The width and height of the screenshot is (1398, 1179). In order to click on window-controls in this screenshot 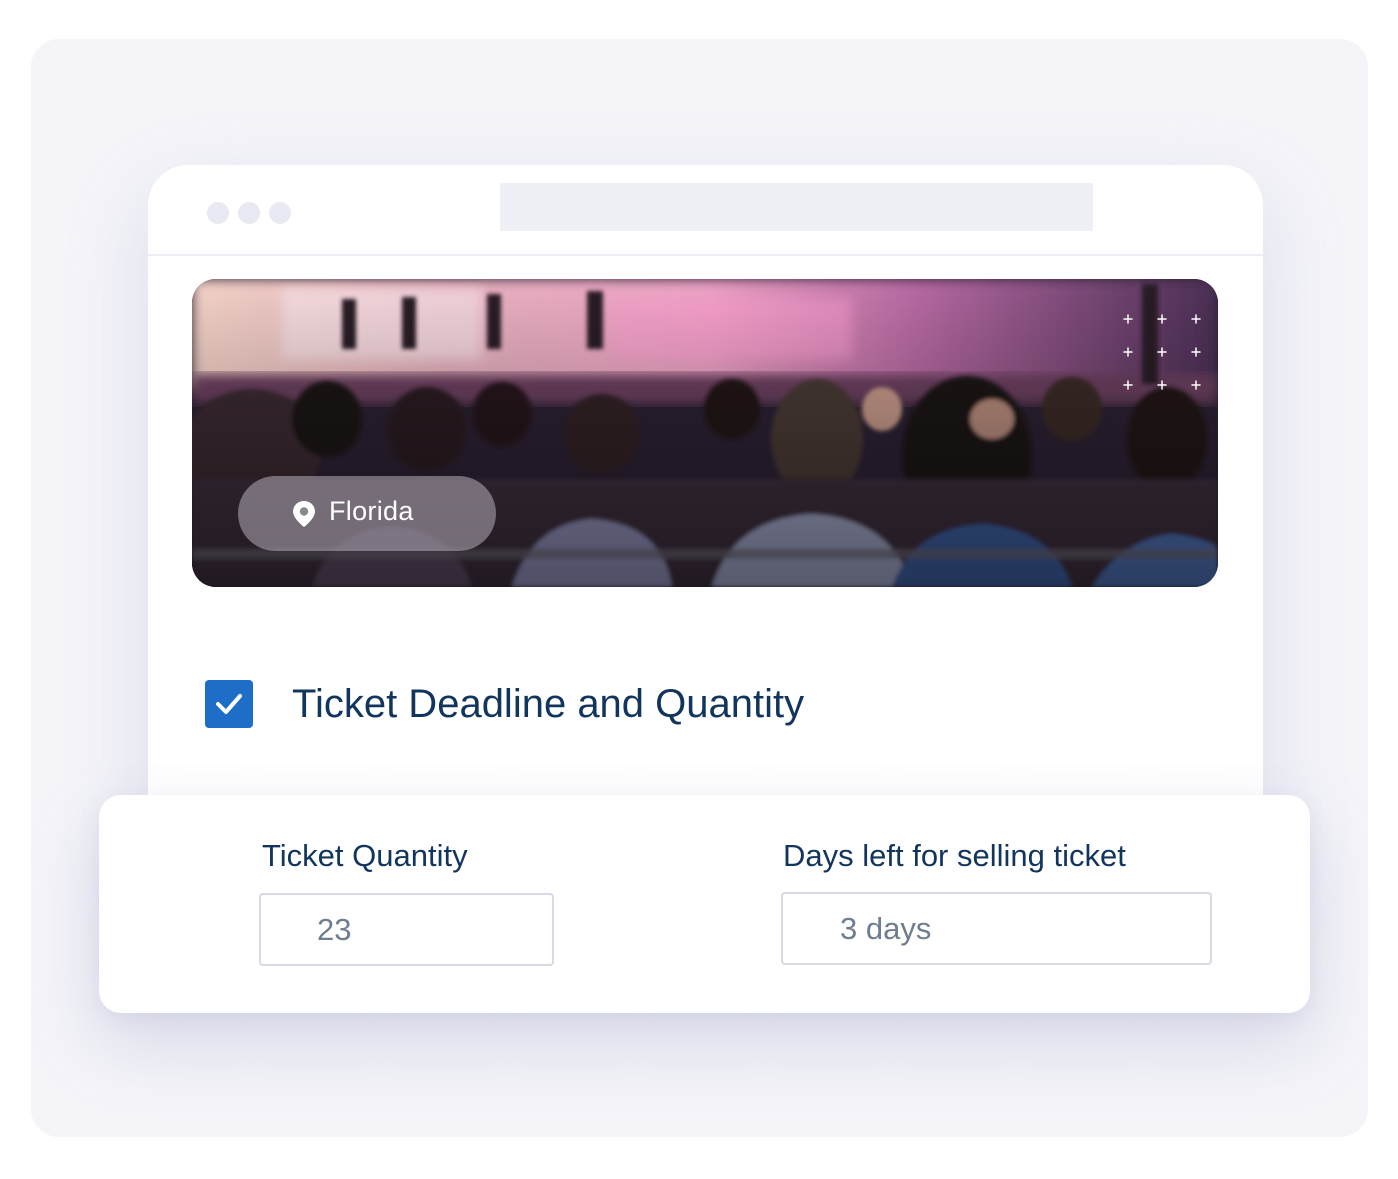, I will do `click(249, 213)`.